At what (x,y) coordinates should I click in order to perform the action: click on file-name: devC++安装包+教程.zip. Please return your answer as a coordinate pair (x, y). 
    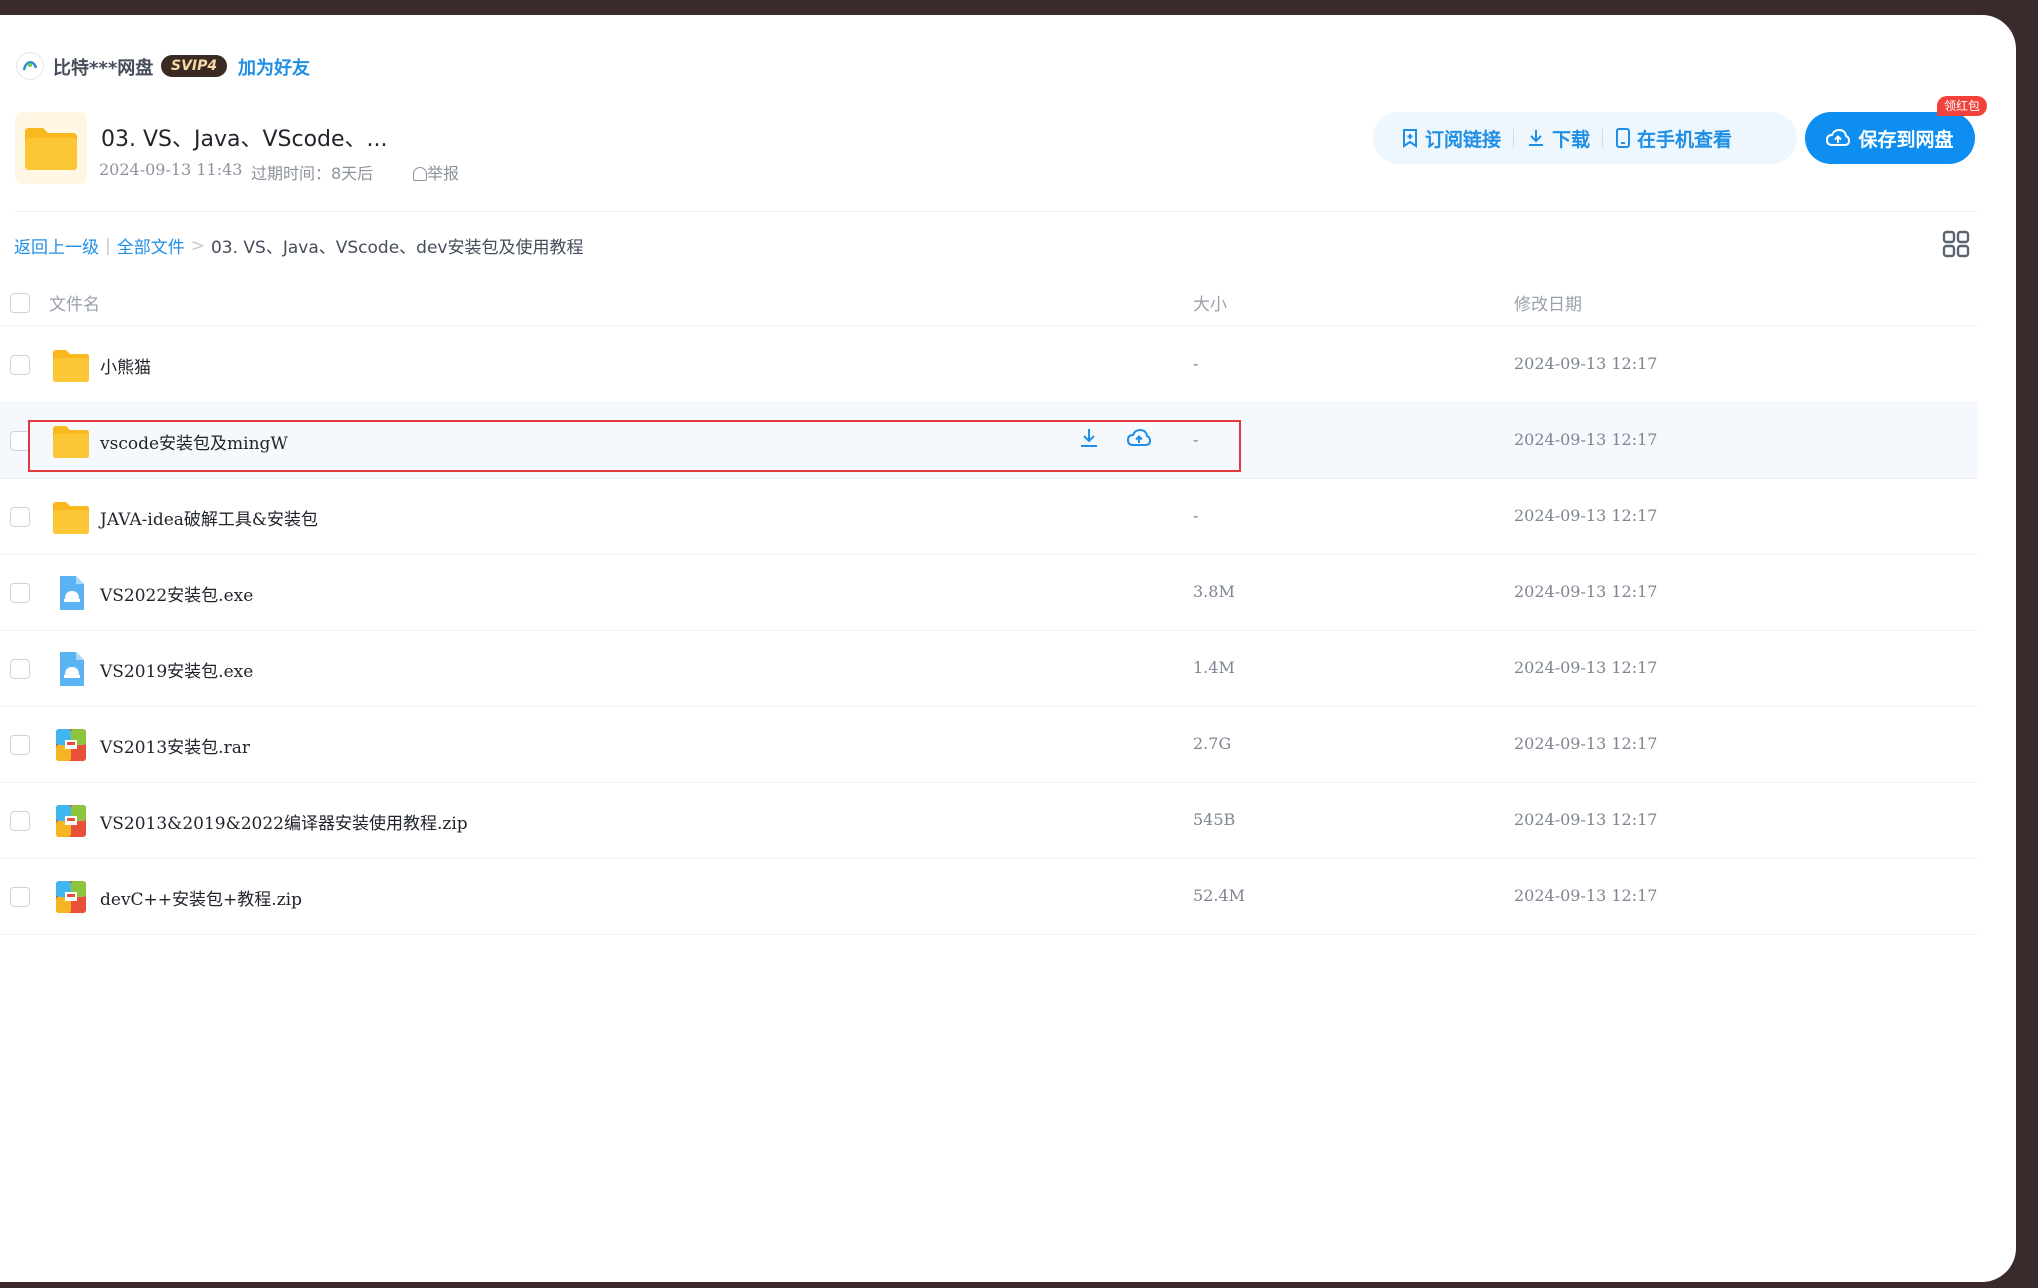
    Looking at the image, I should click on (201, 897).